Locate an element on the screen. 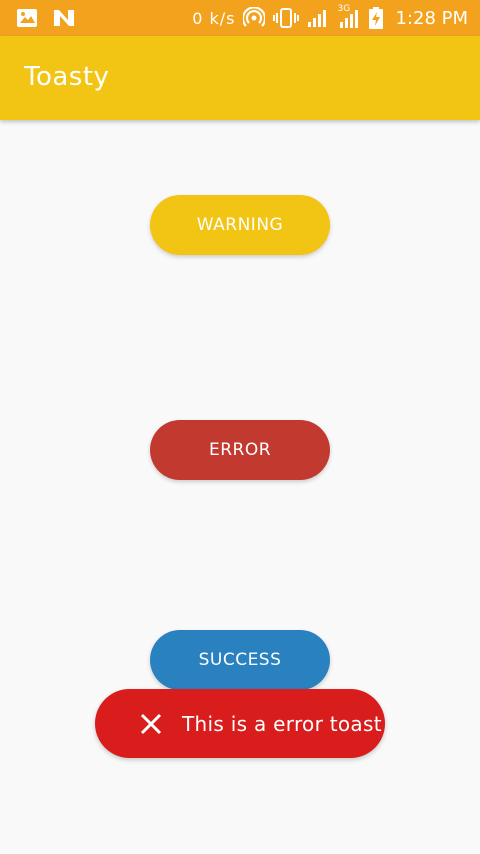 The image size is (480, 854). network-type-label: 3G is located at coordinates (344, 9).